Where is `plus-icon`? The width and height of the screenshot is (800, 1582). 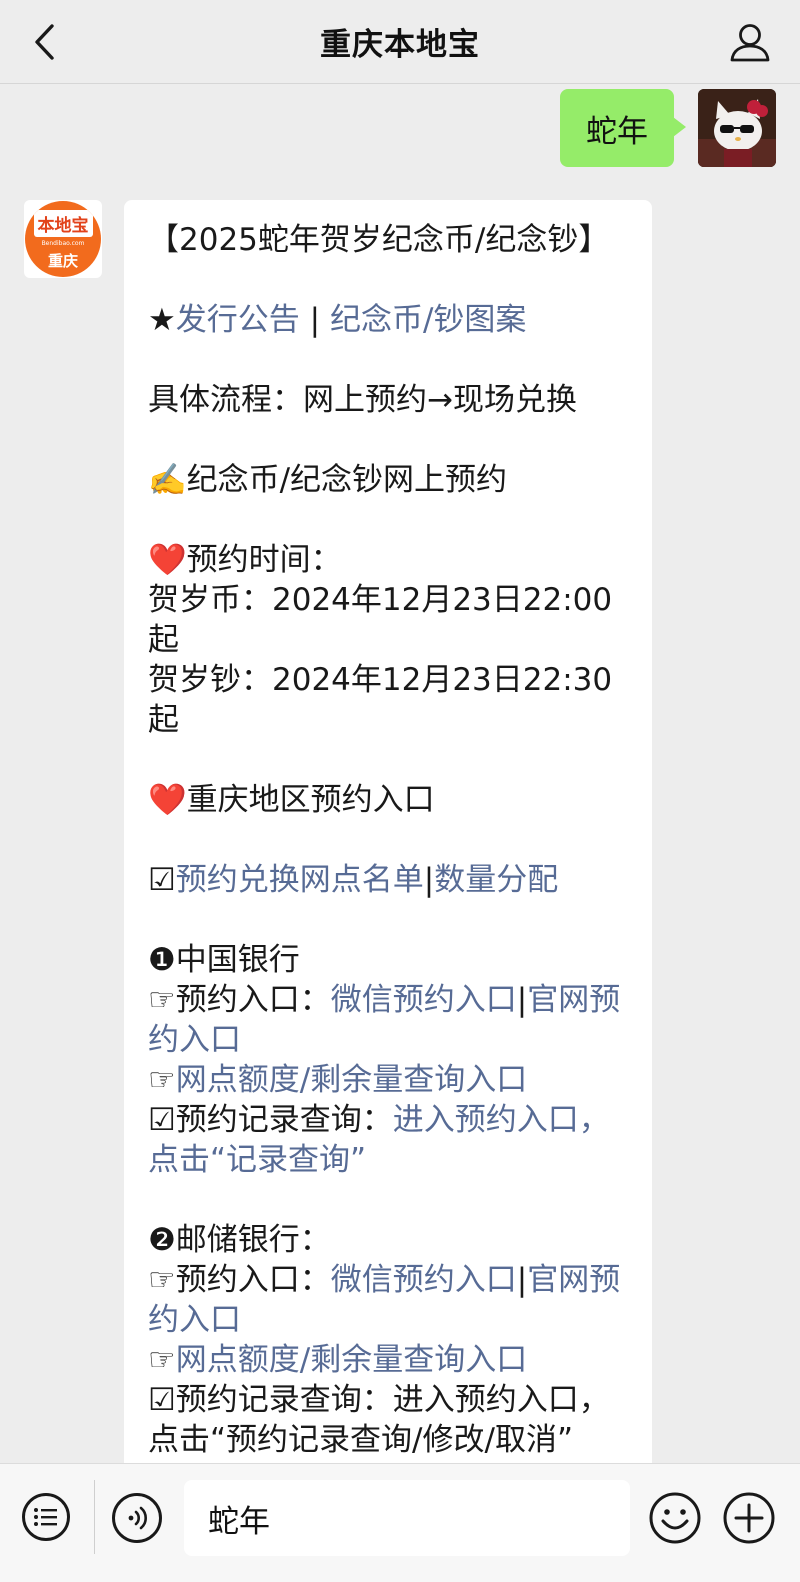 plus-icon is located at coordinates (749, 1518).